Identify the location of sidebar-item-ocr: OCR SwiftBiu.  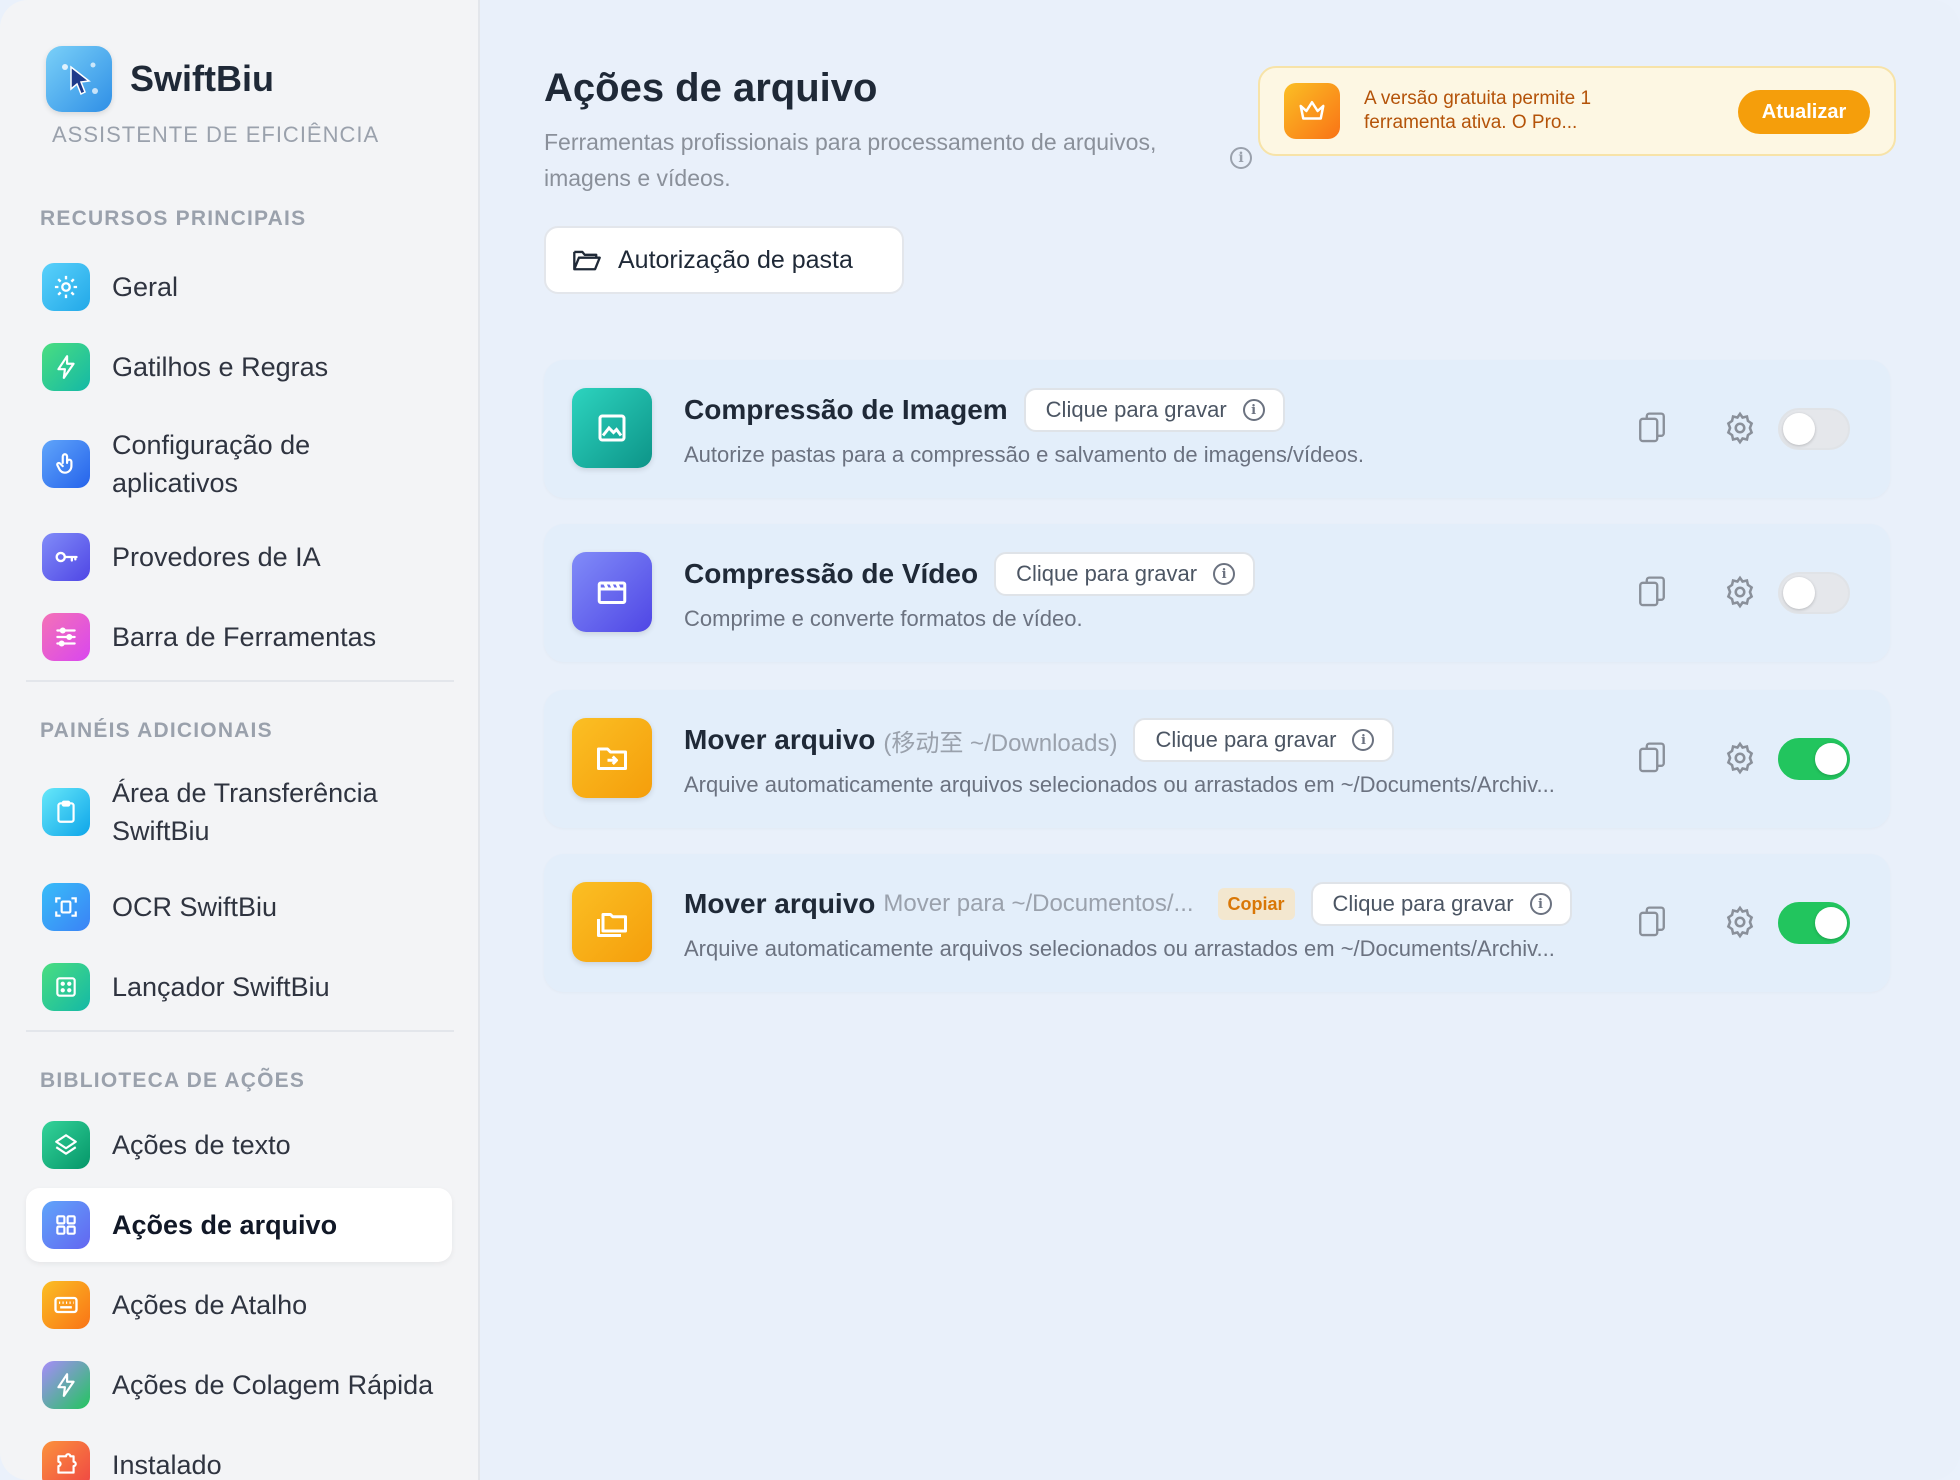
(239, 907).